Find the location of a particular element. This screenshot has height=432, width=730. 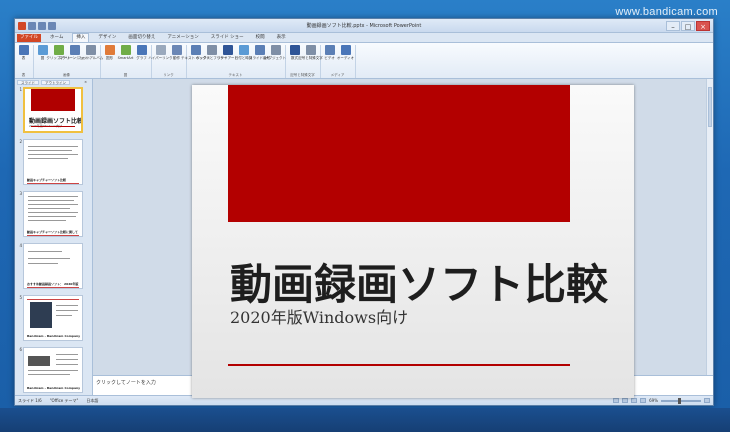

thumbnail-row: 2 動画キャプチャーソフト比較 is located at coordinates (53, 162).